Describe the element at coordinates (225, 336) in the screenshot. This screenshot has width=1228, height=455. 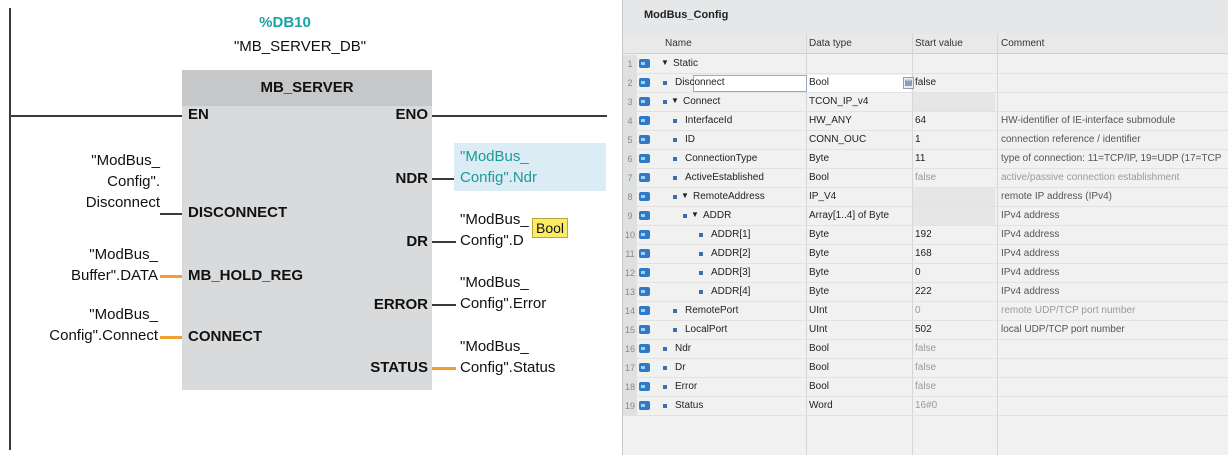
I see `pin-connect: CONNECT` at that location.